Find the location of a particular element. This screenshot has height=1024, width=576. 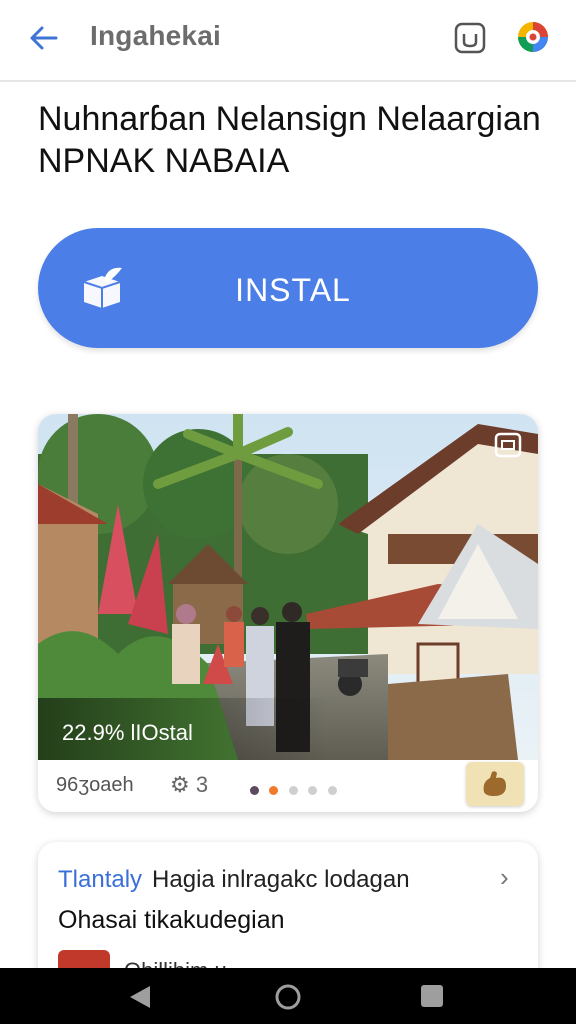

chevron-right-icon: › is located at coordinates (504, 877).